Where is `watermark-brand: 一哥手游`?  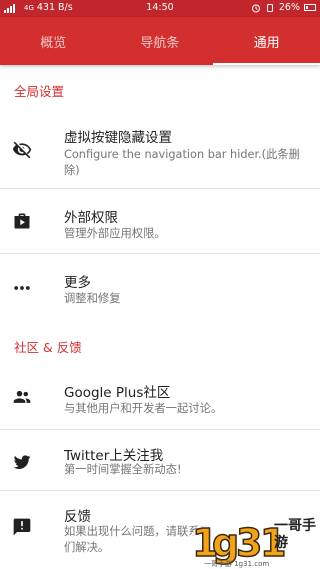
watermark-brand: 一哥手游 is located at coordinates (295, 534).